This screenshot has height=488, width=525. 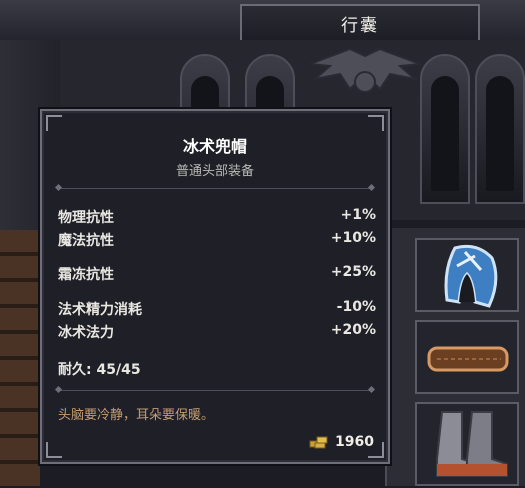 I want to click on stat-value: +20%, so click(x=353, y=330).